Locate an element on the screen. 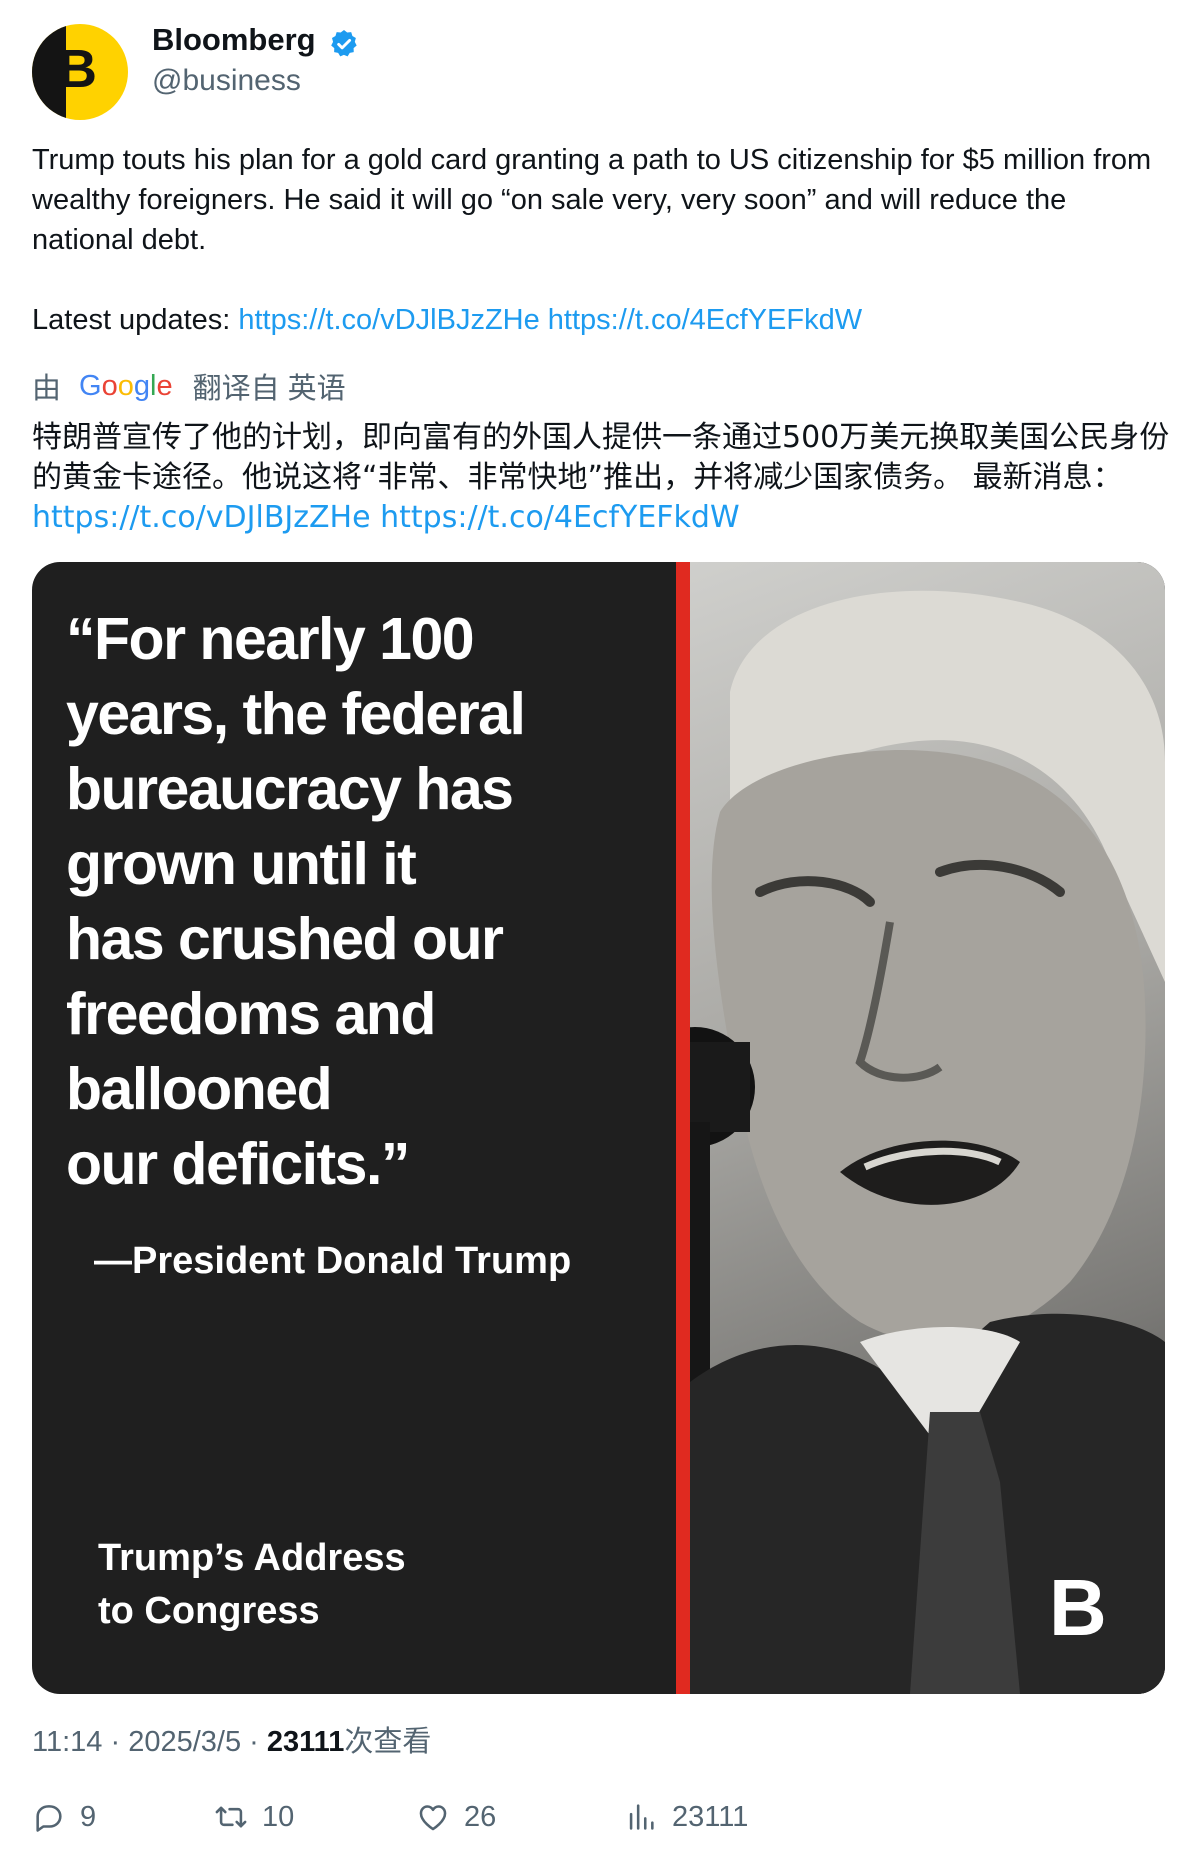 The height and width of the screenshot is (1870, 1196). tweet-meta: 11:14 · 2025/3/5 · 23111次查看 is located at coordinates (231, 1739).